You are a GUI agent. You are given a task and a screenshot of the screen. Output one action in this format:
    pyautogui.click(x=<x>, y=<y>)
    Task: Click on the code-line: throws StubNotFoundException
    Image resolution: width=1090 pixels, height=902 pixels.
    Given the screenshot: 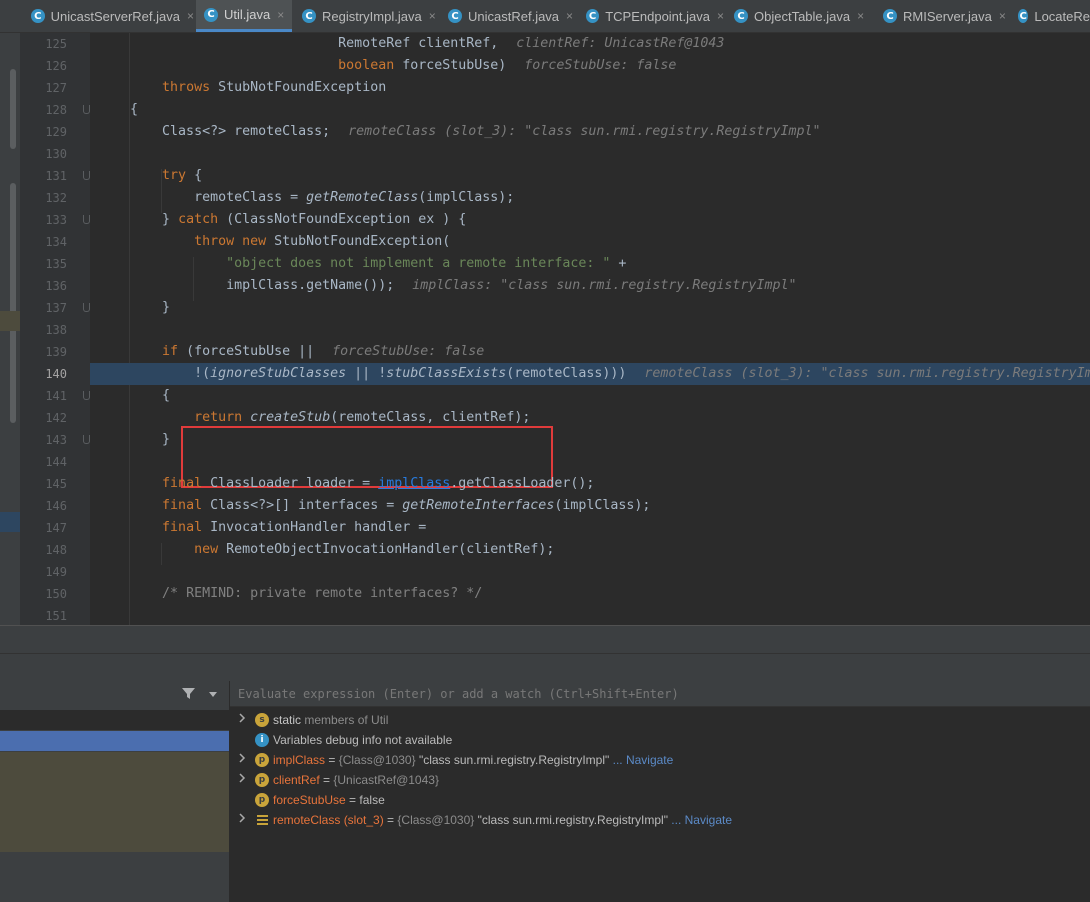 What is the action you would take?
    pyautogui.click(x=590, y=88)
    